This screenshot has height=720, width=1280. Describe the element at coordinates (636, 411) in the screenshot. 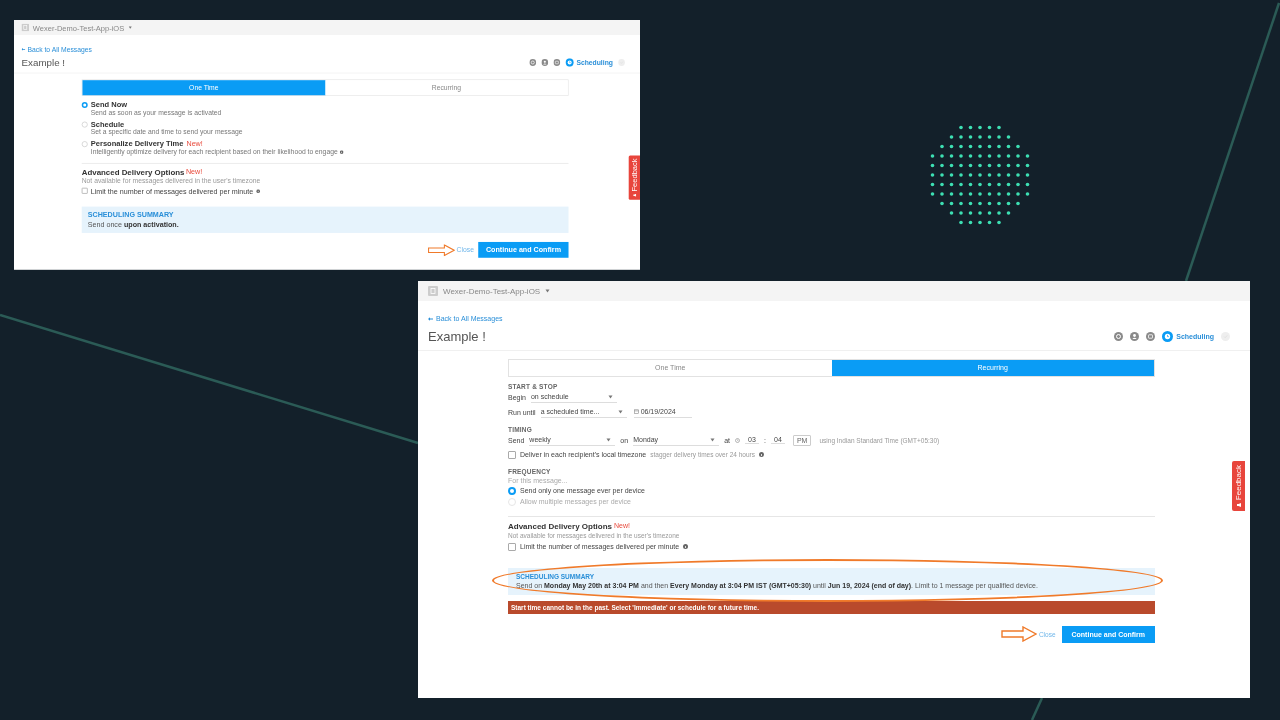

I see `calendar-icon` at that location.